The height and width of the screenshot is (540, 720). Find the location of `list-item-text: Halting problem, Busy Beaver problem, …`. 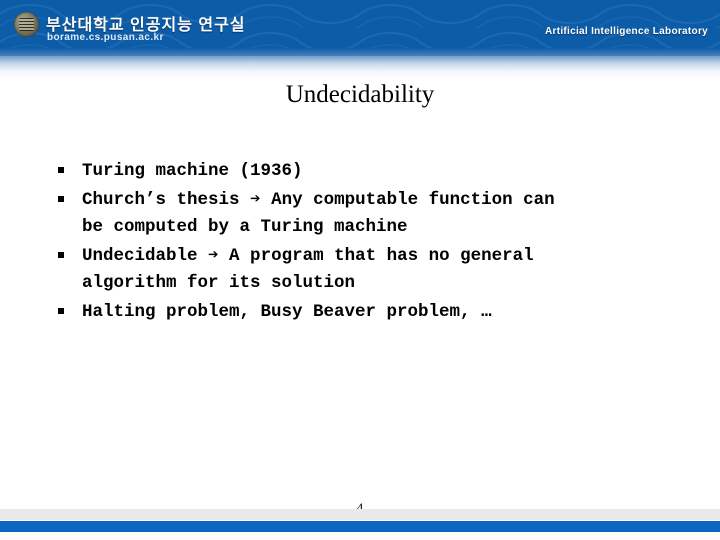

list-item-text: Halting problem, Busy Beaver problem, … is located at coordinates (287, 312).